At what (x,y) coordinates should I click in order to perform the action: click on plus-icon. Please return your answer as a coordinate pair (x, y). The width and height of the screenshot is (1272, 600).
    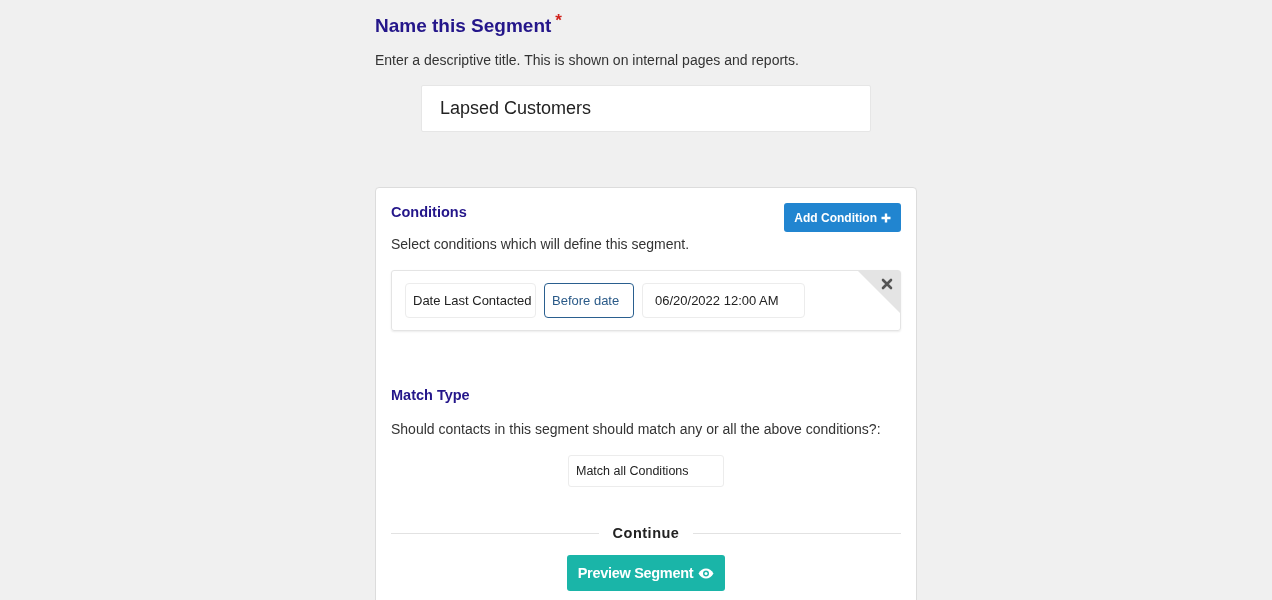
    Looking at the image, I should click on (886, 217).